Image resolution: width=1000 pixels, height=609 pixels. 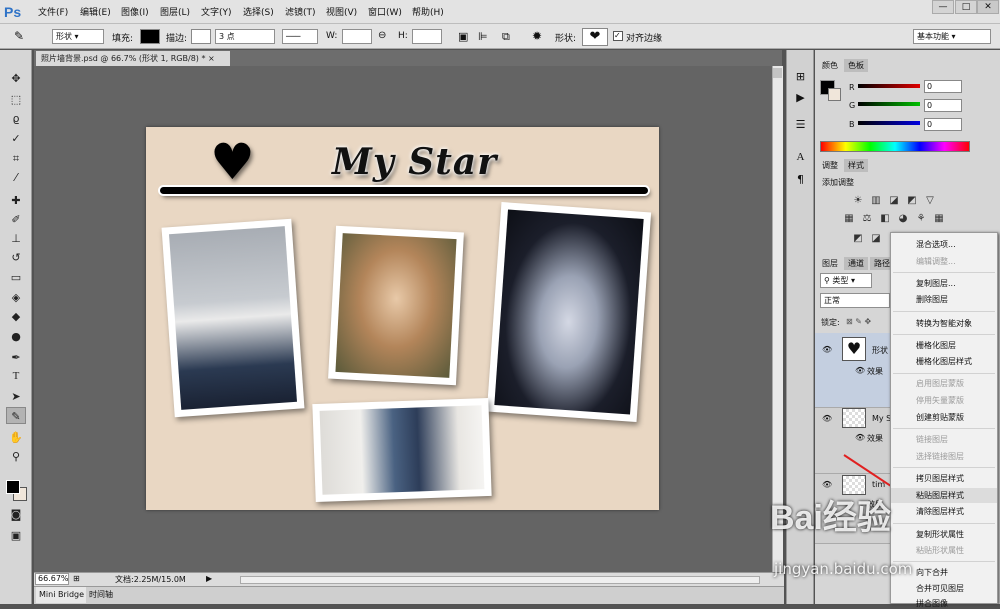 I want to click on menu-item-convert-smart-object: 转换为智能对象, so click(x=944, y=323).